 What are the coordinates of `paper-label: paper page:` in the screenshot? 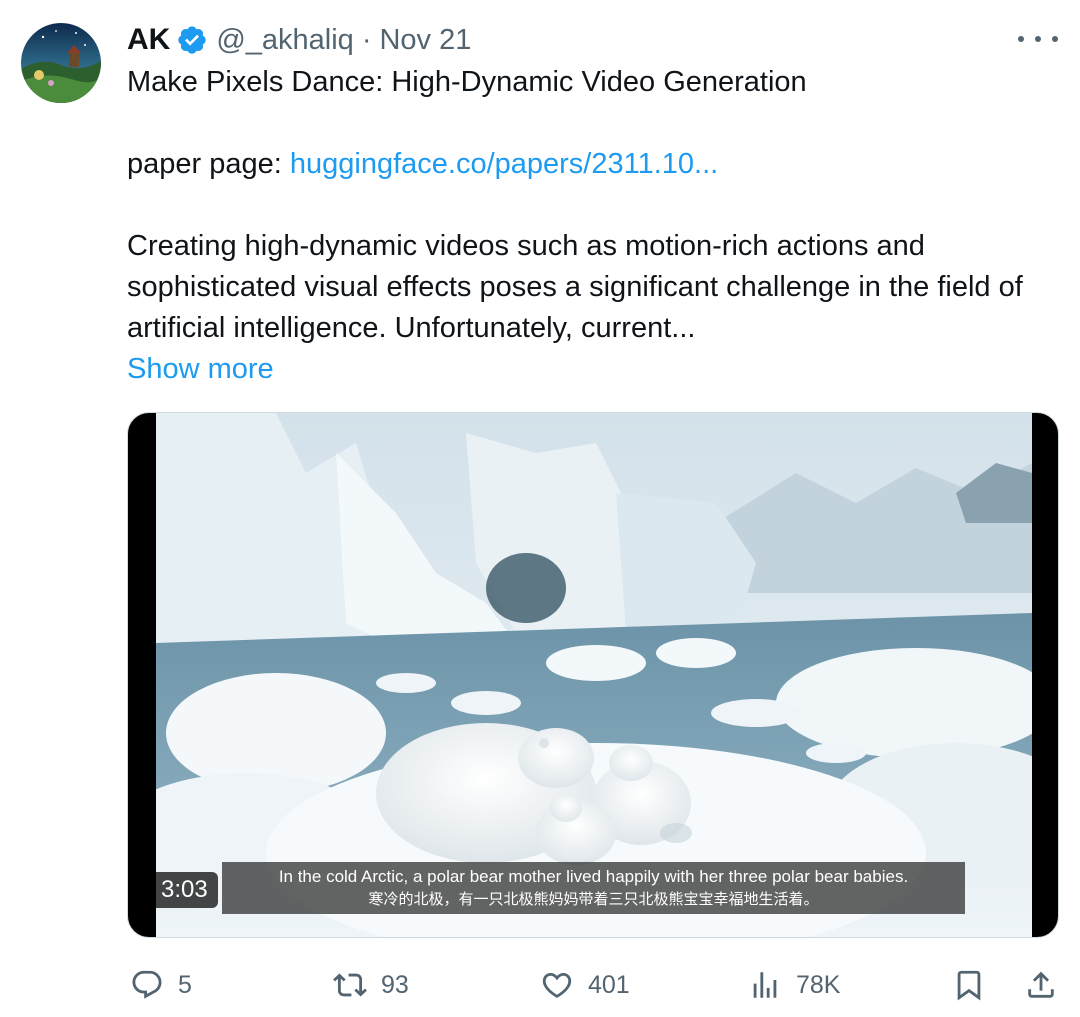 It's located at (208, 164).